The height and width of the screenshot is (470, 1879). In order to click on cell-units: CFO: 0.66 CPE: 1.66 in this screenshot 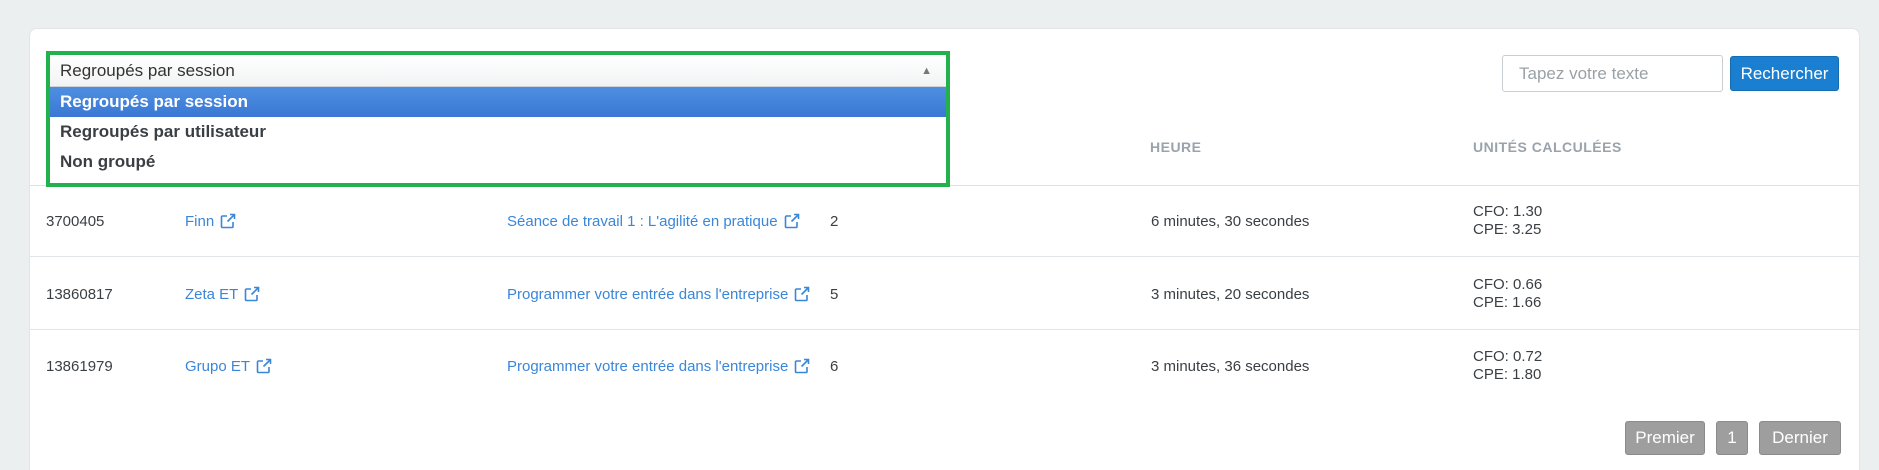, I will do `click(1507, 294)`.